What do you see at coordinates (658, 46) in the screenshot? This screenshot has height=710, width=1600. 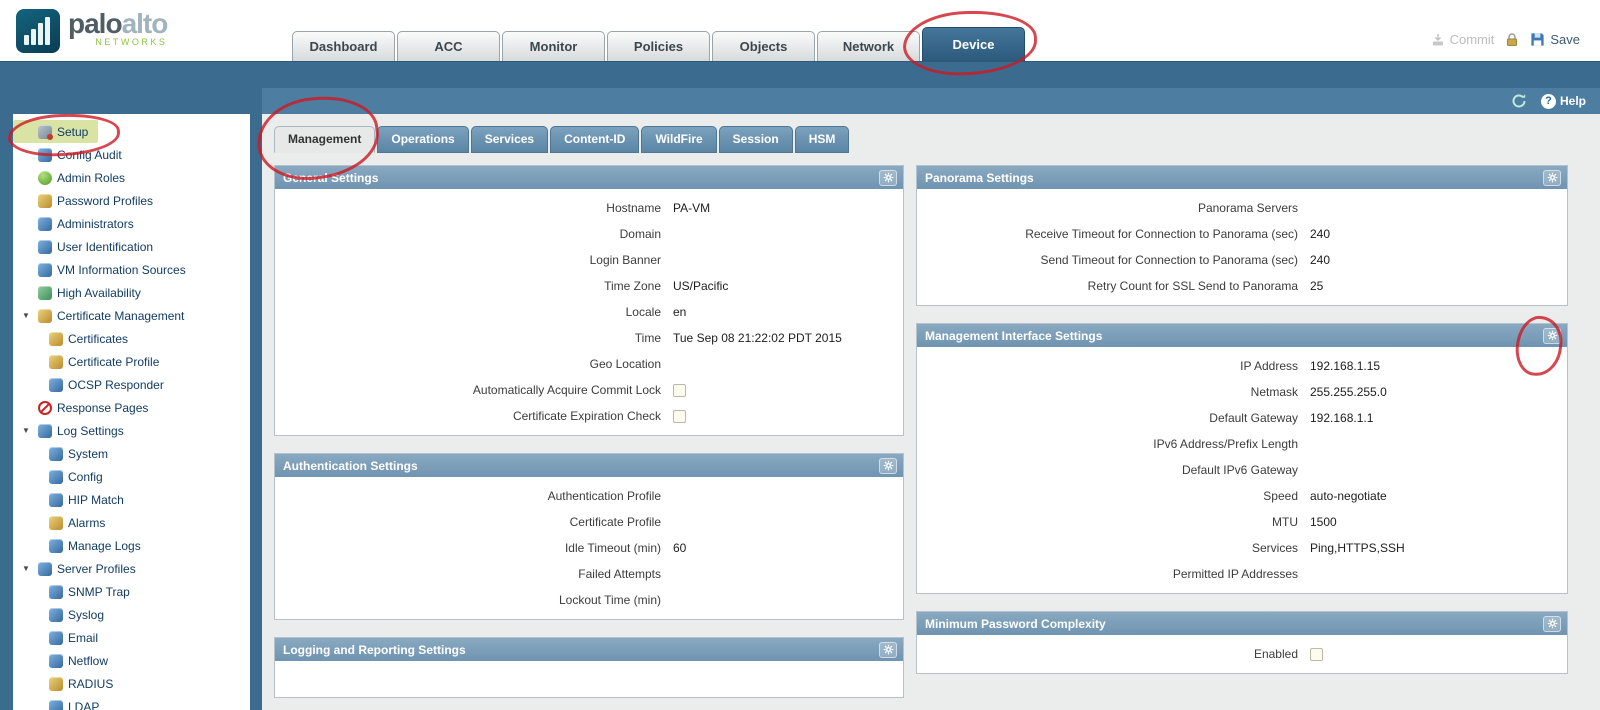 I see `nav-tab-policies: Policies` at bounding box center [658, 46].